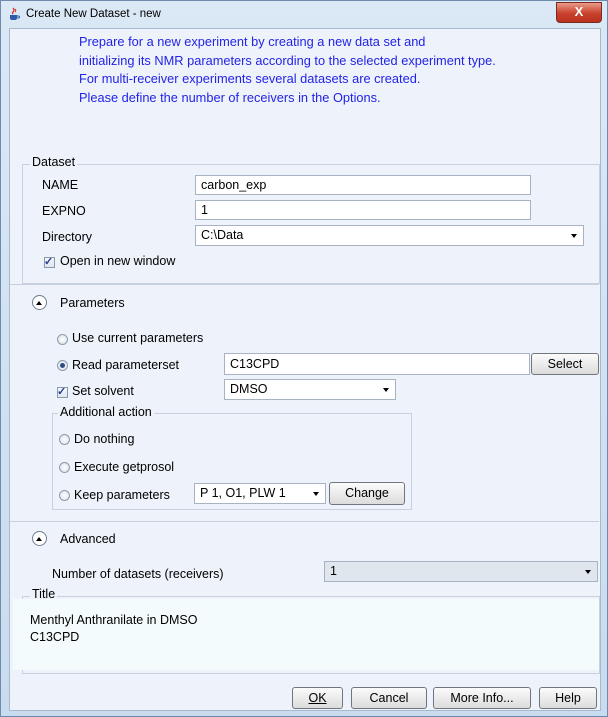  I want to click on advanced-collapse-icon, so click(39, 538).